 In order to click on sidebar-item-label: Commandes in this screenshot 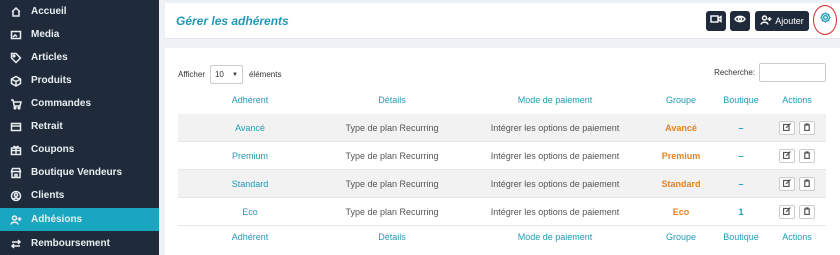, I will do `click(61, 103)`.